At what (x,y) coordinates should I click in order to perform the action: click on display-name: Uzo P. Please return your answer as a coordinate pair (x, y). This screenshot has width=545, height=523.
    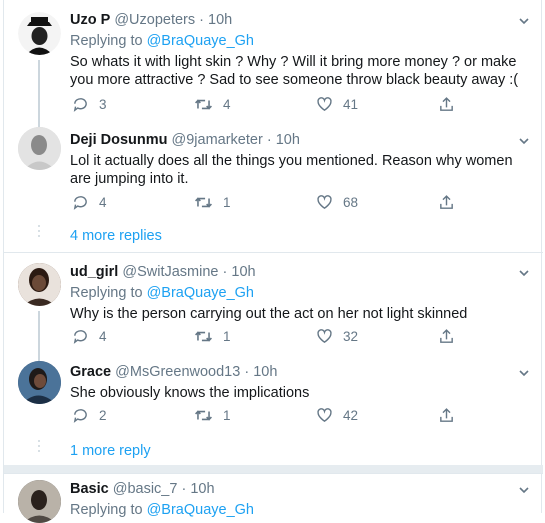
    Looking at the image, I should click on (90, 20).